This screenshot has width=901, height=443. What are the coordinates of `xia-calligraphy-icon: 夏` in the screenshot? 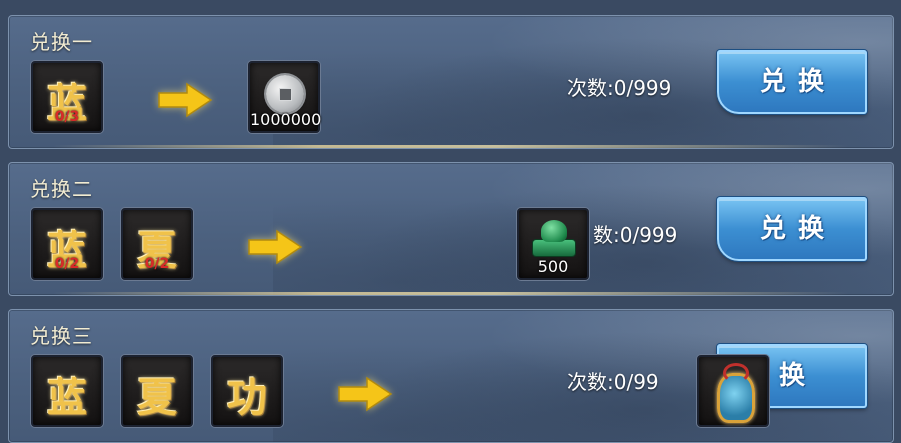 It's located at (157, 391).